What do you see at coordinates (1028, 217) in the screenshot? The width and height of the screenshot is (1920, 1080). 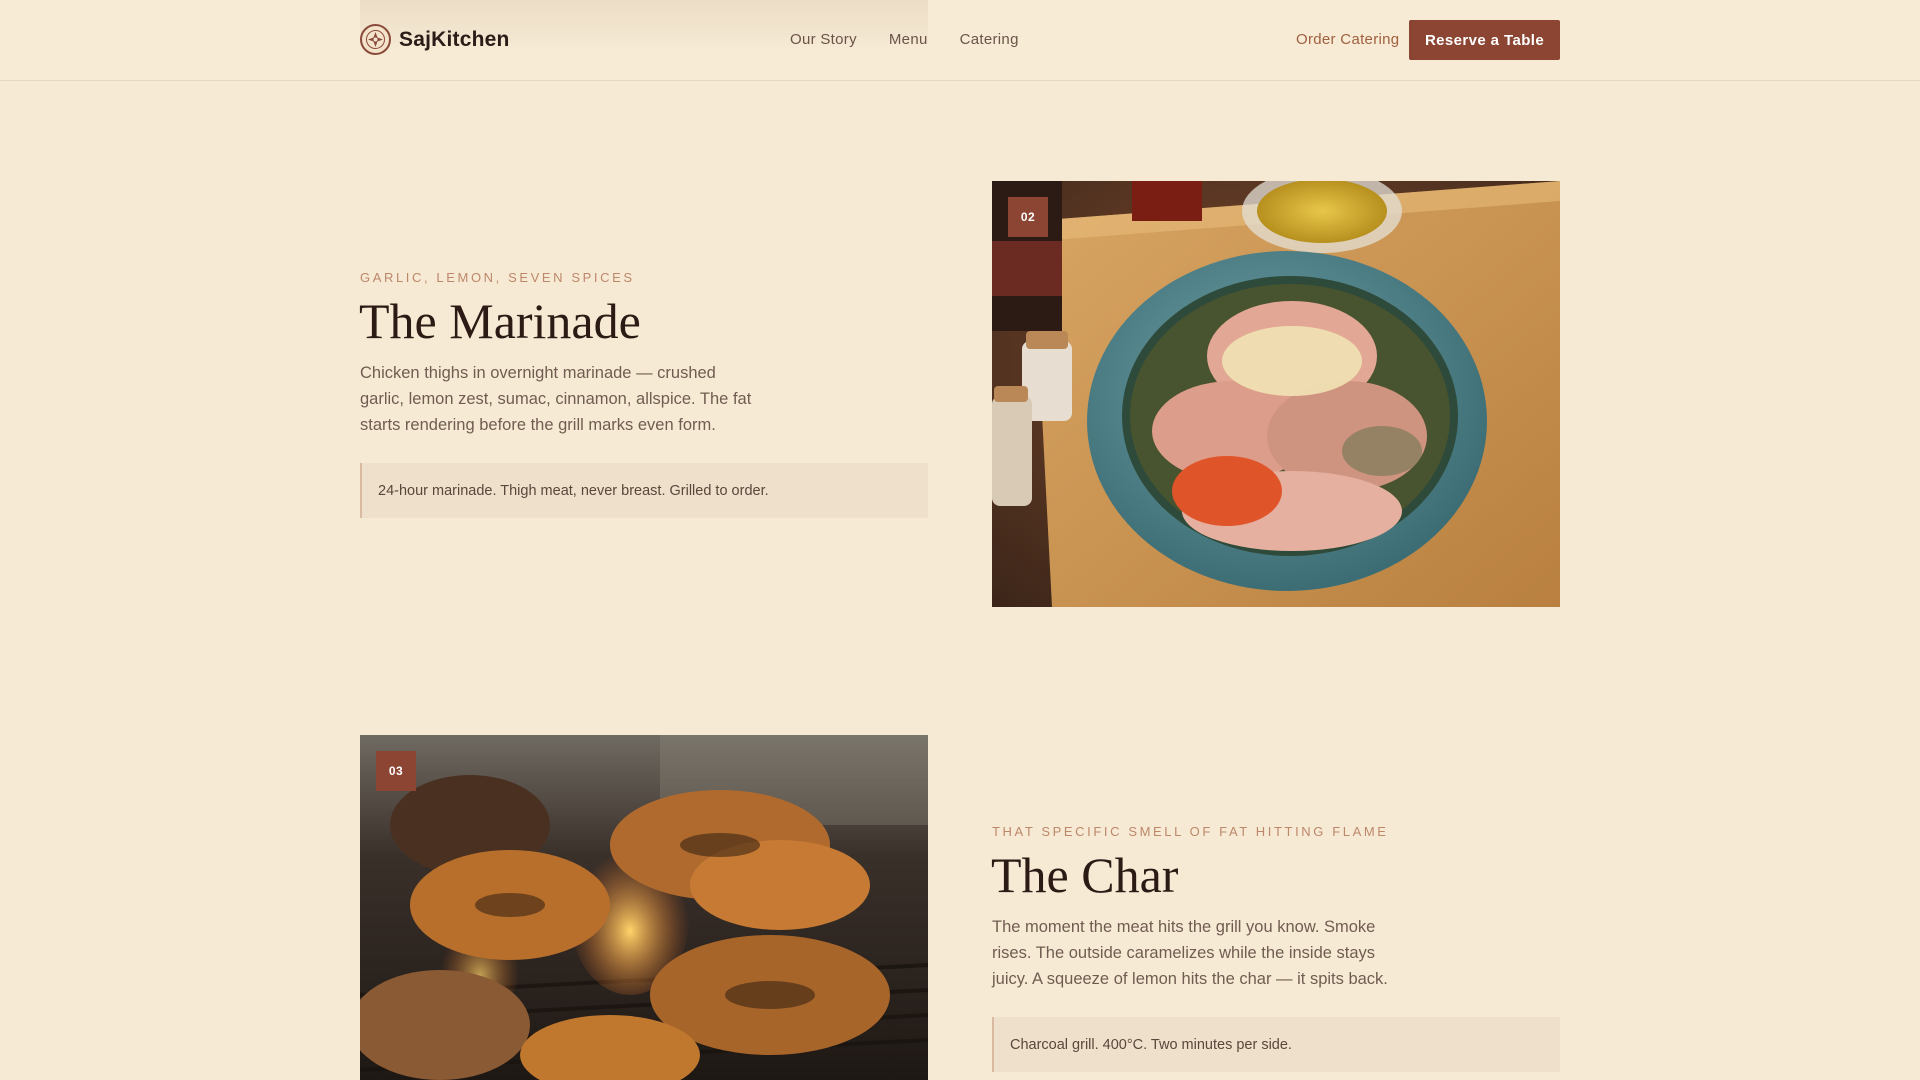 I see `section-number-badge: 02` at bounding box center [1028, 217].